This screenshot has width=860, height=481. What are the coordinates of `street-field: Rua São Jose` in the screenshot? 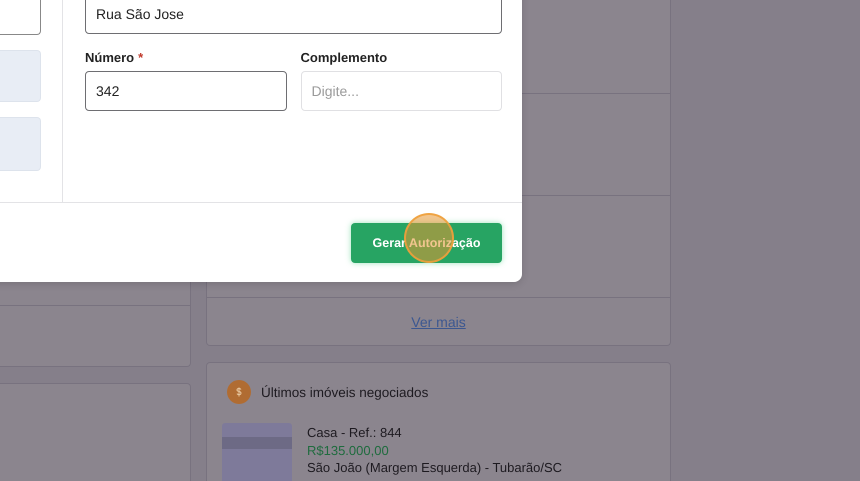 It's located at (293, 17).